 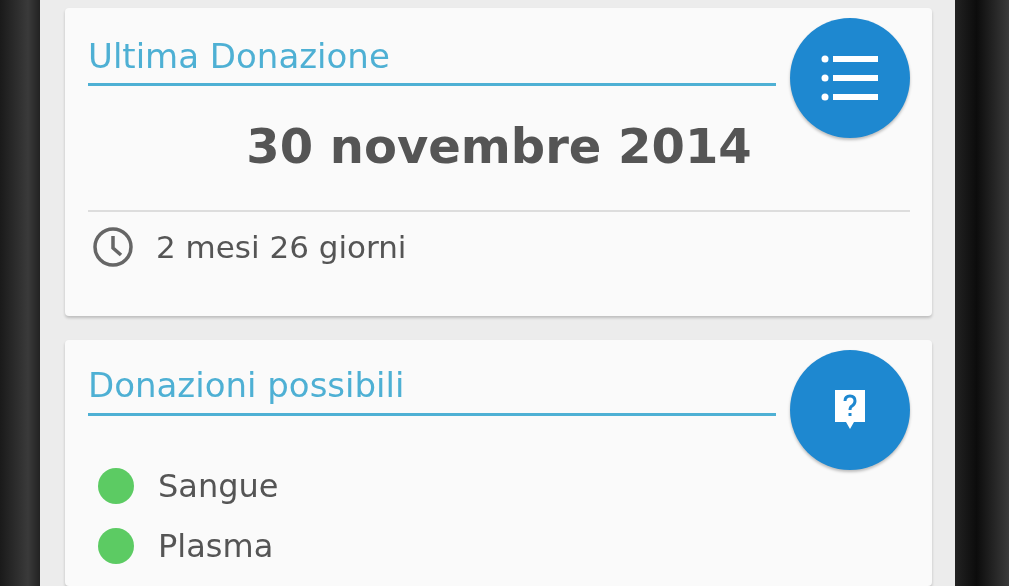 I want to click on clock-icon, so click(x=113, y=247).